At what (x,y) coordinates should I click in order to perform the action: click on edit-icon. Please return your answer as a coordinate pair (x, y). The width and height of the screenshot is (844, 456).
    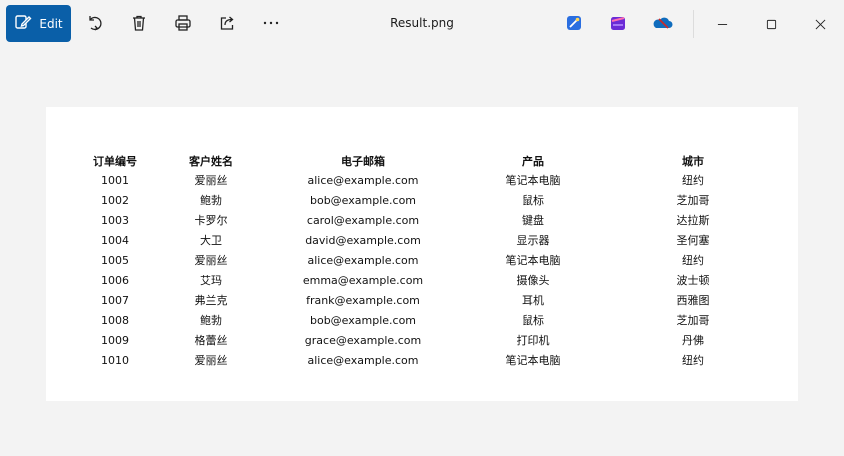
    Looking at the image, I should click on (23, 23).